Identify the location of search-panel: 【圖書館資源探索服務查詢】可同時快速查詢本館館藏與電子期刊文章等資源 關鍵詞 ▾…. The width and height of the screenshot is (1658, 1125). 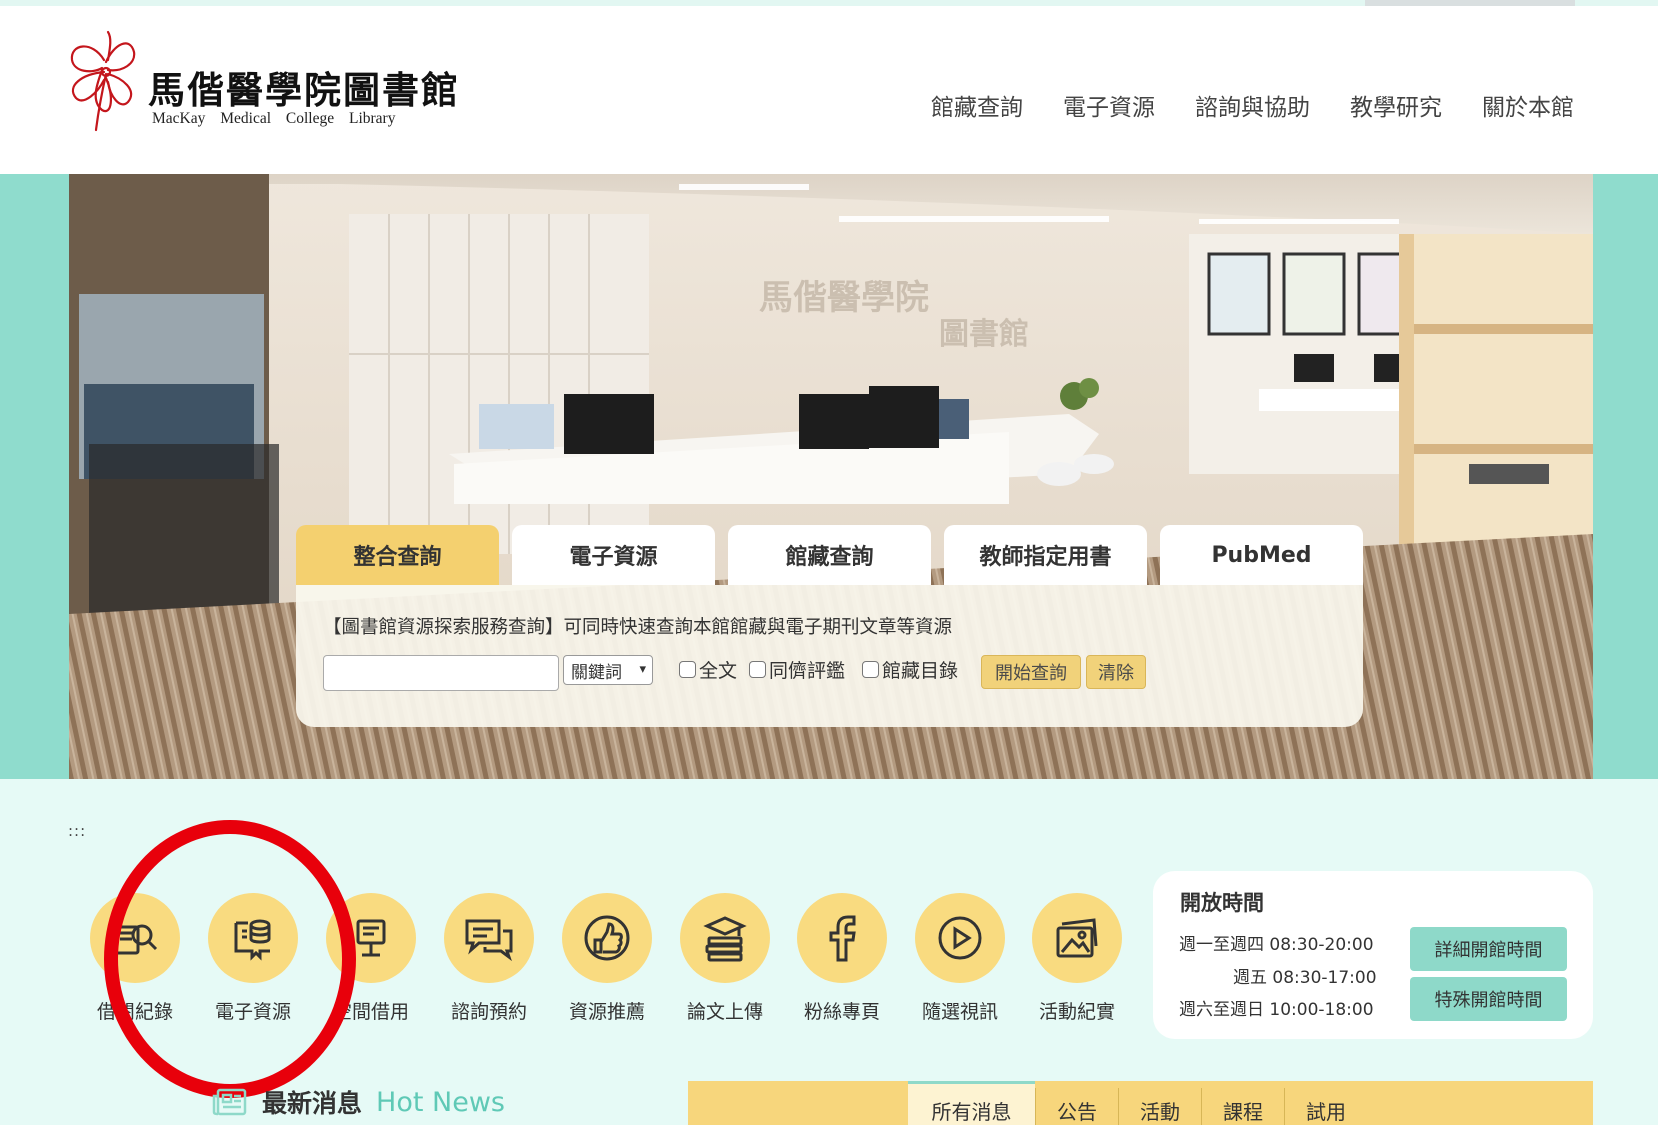
(829, 656).